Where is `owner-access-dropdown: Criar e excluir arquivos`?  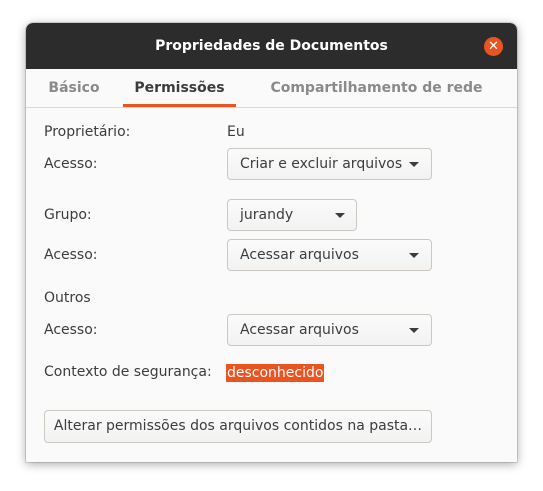
owner-access-dropdown: Criar e excluir arquivos is located at coordinates (329, 164).